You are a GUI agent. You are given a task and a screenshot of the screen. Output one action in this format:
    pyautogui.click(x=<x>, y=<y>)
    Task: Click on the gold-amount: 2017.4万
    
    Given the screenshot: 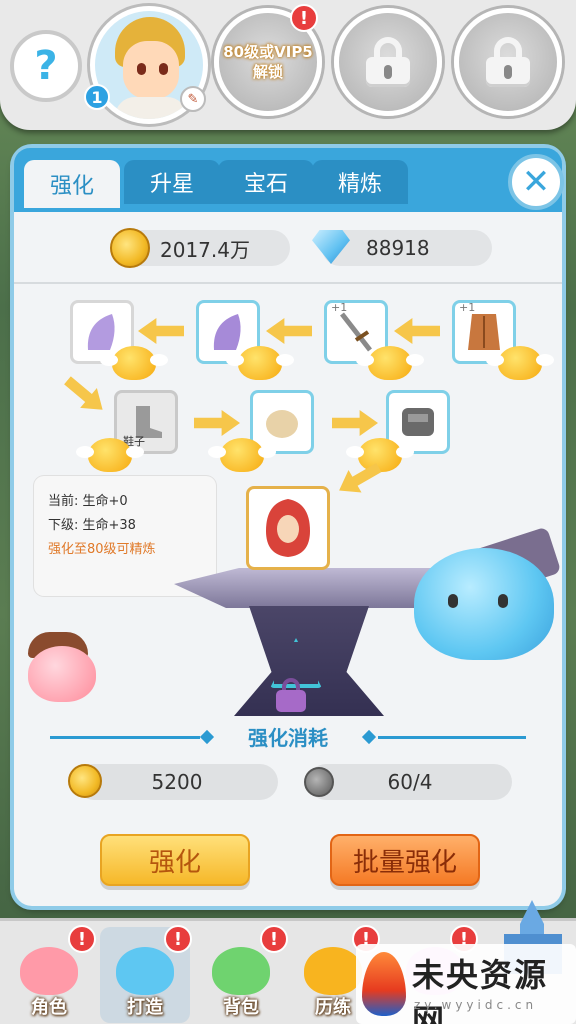 What is the action you would take?
    pyautogui.click(x=205, y=249)
    